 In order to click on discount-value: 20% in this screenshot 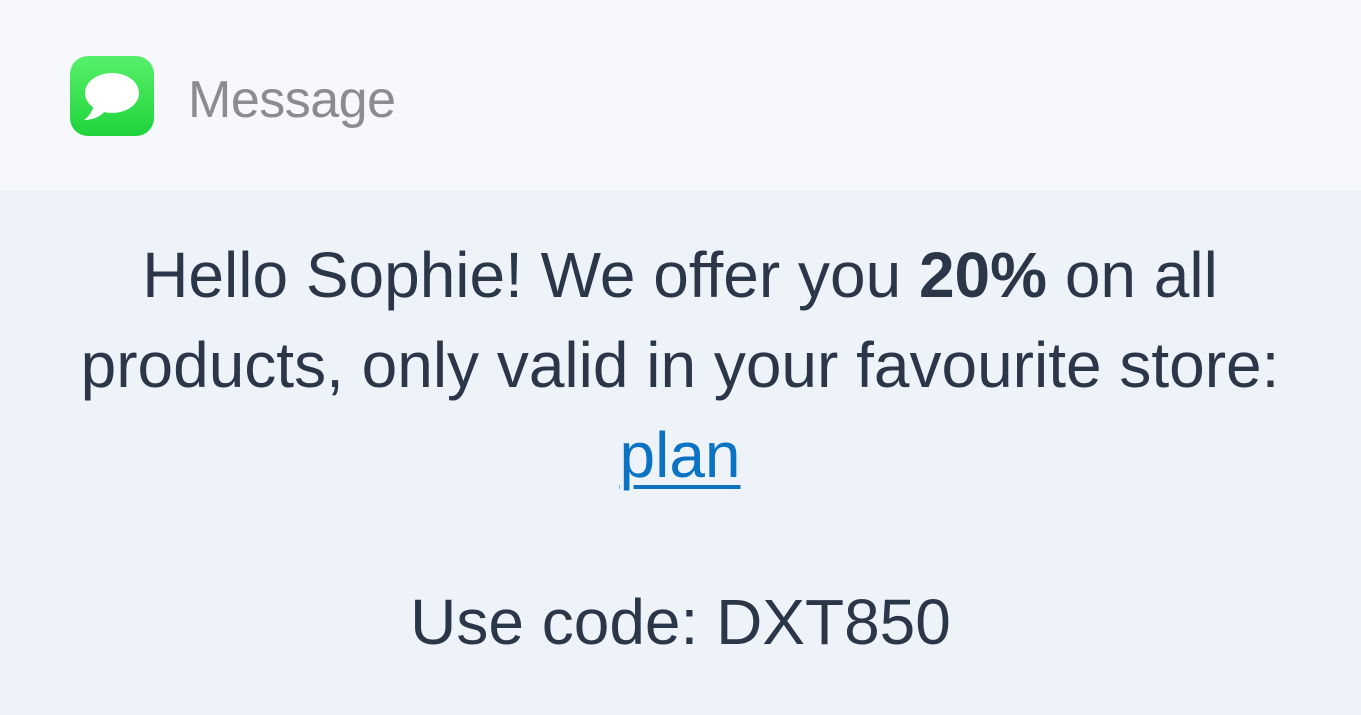, I will do `click(983, 275)`.